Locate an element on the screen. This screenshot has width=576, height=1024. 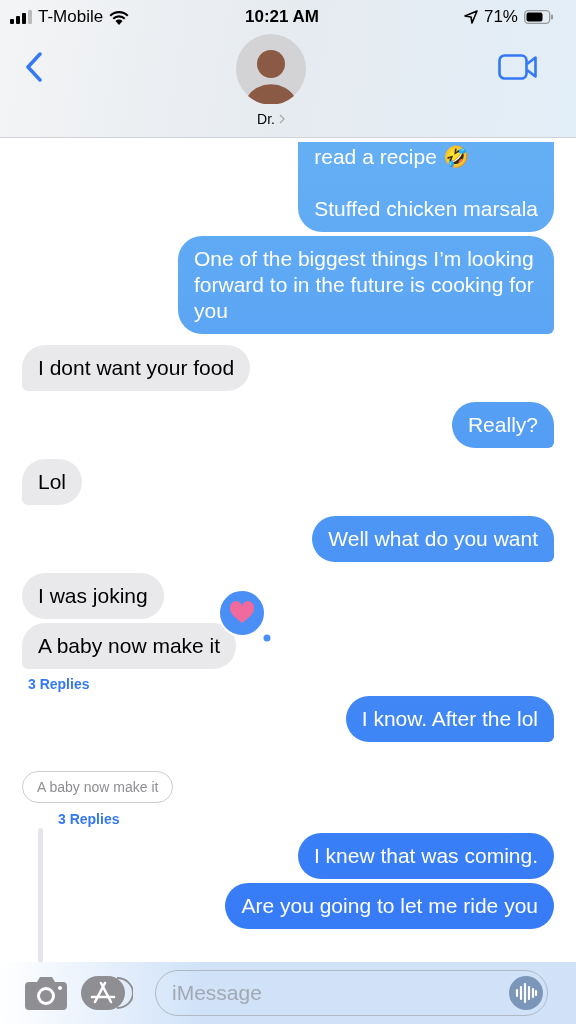
signal-icon is located at coordinates (21, 17).